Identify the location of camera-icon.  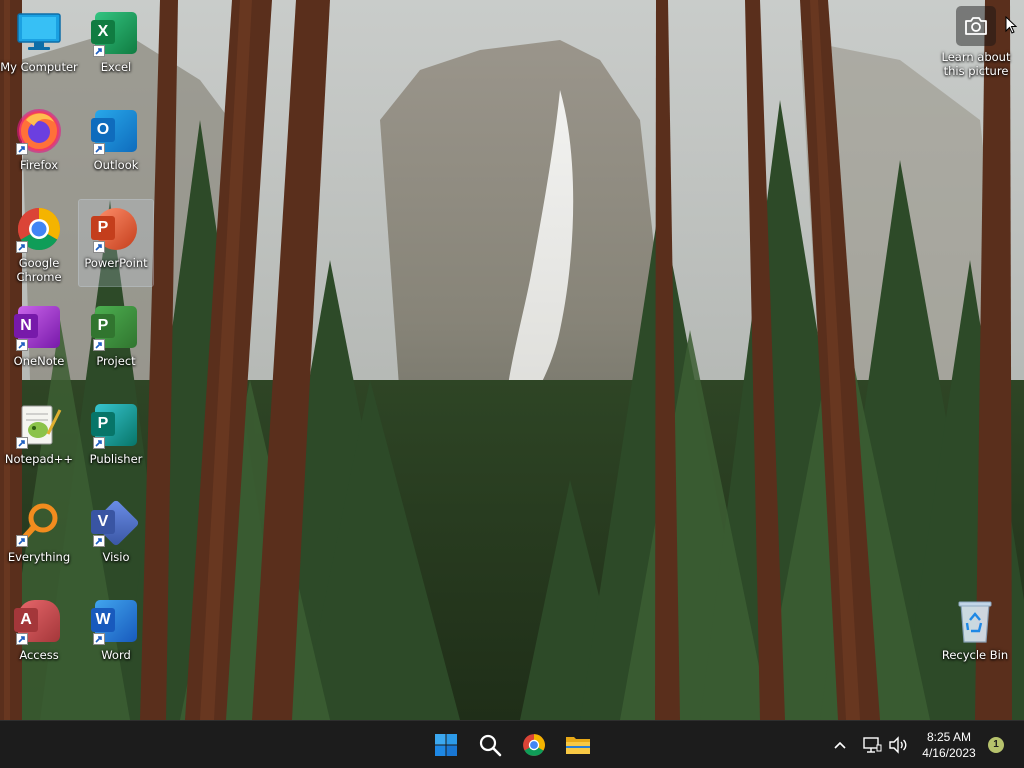
(976, 26).